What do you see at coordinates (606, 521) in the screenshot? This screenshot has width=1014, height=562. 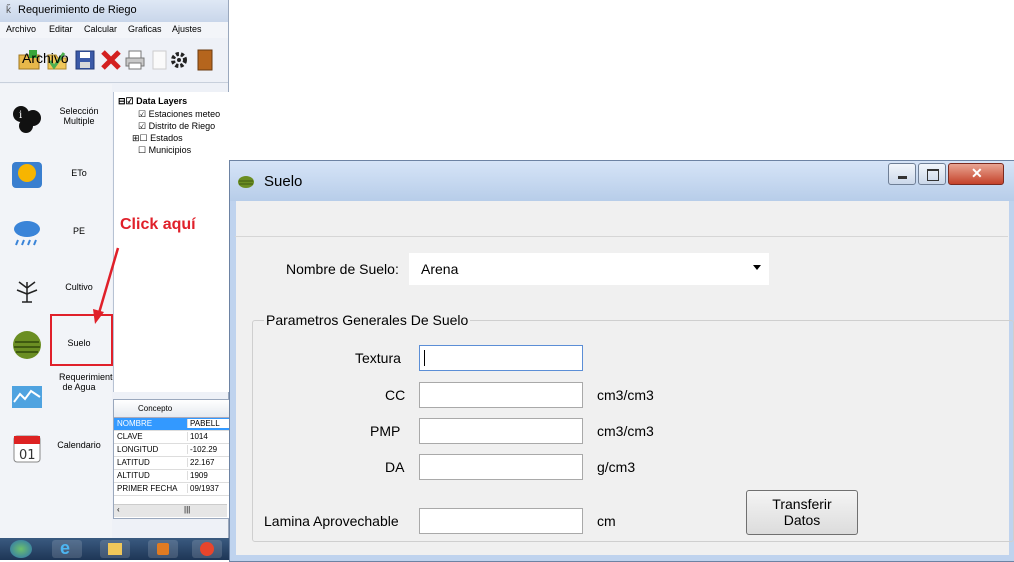 I see `lamina-unit: cm` at bounding box center [606, 521].